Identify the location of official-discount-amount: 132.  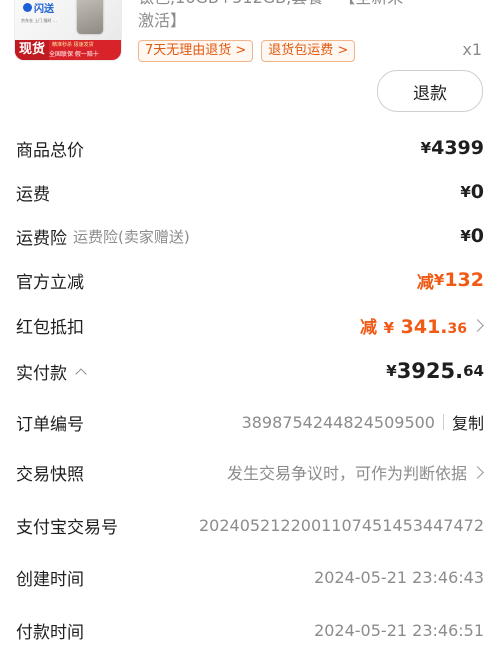
(464, 280).